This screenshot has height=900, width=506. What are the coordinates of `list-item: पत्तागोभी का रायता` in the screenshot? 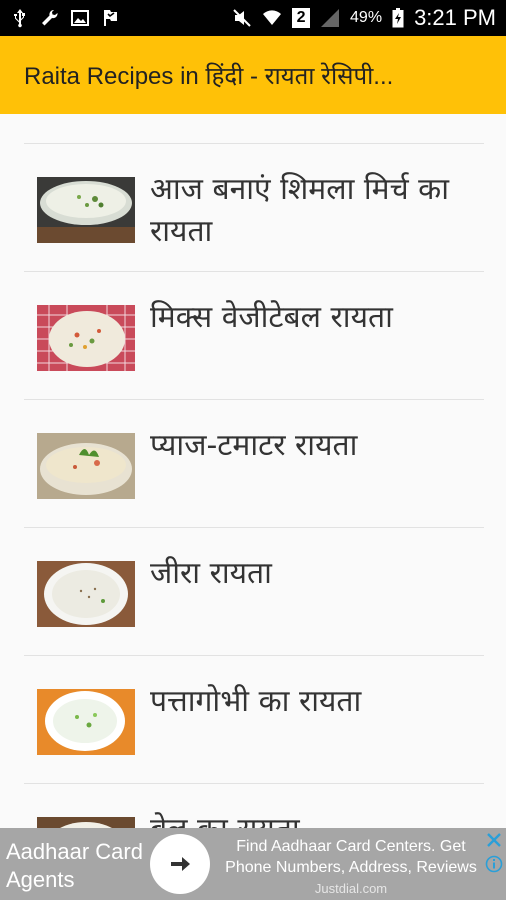 It's located at (254, 720).